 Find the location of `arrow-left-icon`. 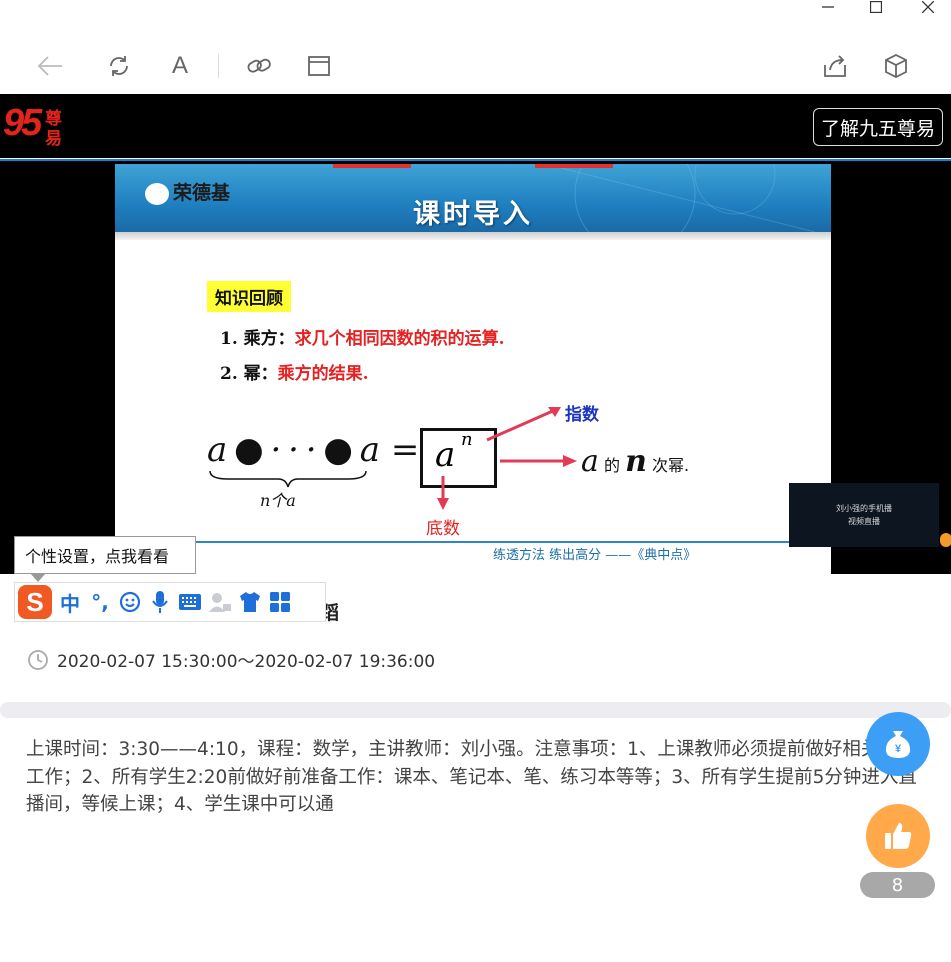

arrow-left-icon is located at coordinates (49, 66).